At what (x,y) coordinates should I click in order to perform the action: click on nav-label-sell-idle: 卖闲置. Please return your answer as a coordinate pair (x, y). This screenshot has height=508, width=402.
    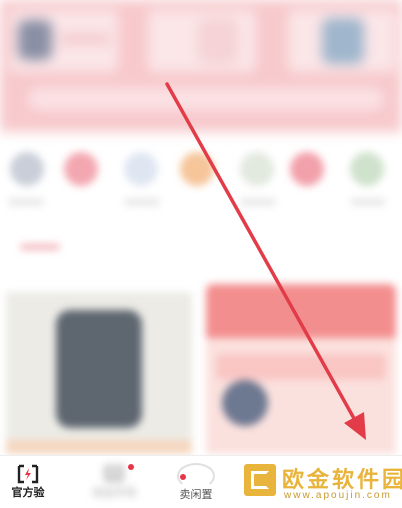
    Looking at the image, I should click on (196, 494).